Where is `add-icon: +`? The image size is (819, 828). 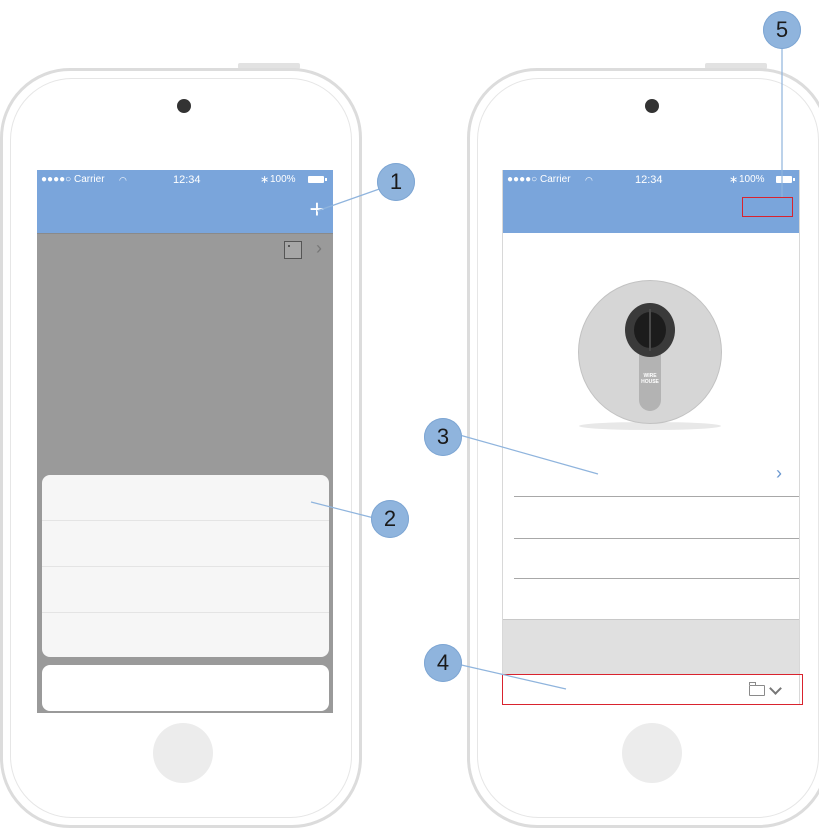
add-icon: + is located at coordinates (317, 209).